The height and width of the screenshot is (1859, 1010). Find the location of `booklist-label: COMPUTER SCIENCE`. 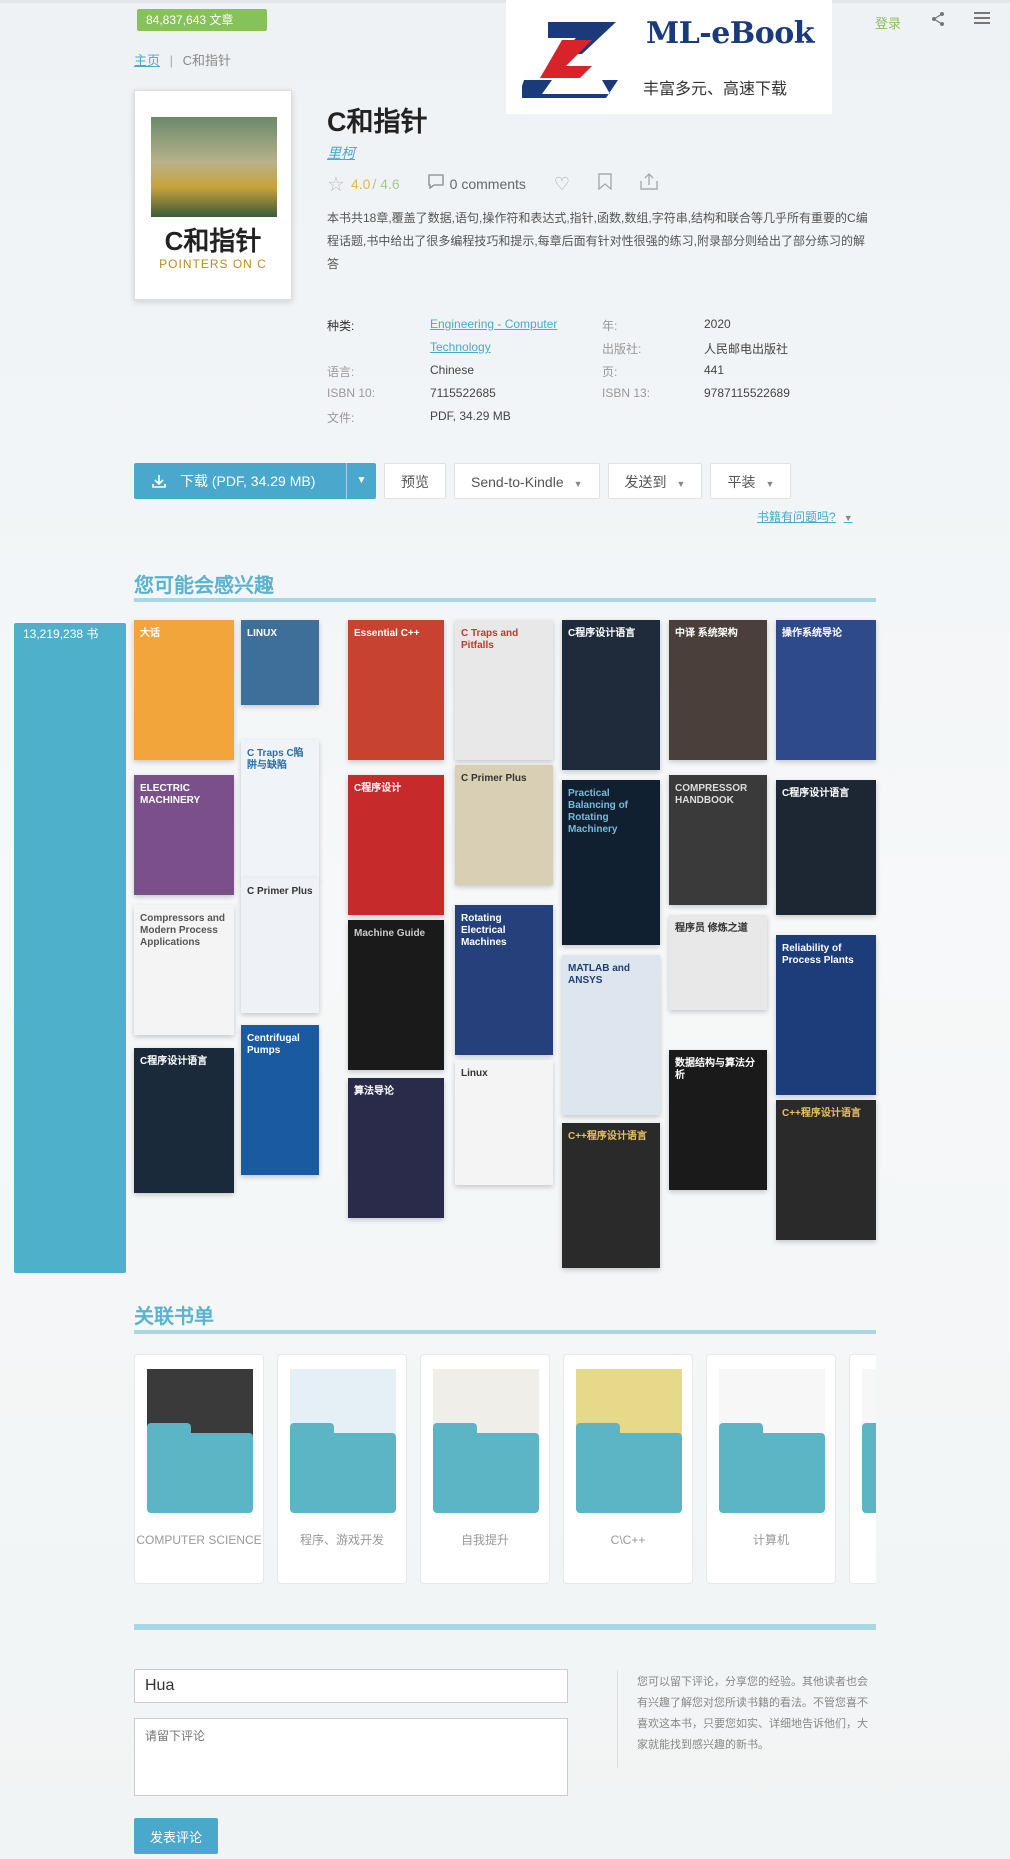

booklist-label: COMPUTER SCIENCE is located at coordinates (199, 1540).